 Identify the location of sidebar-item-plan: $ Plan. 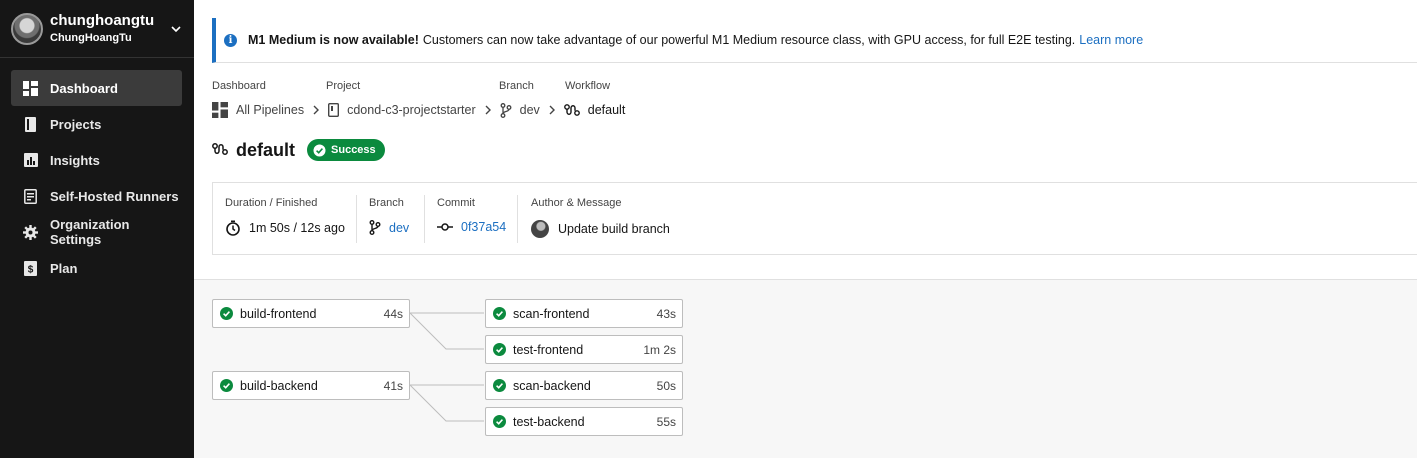
(96, 268).